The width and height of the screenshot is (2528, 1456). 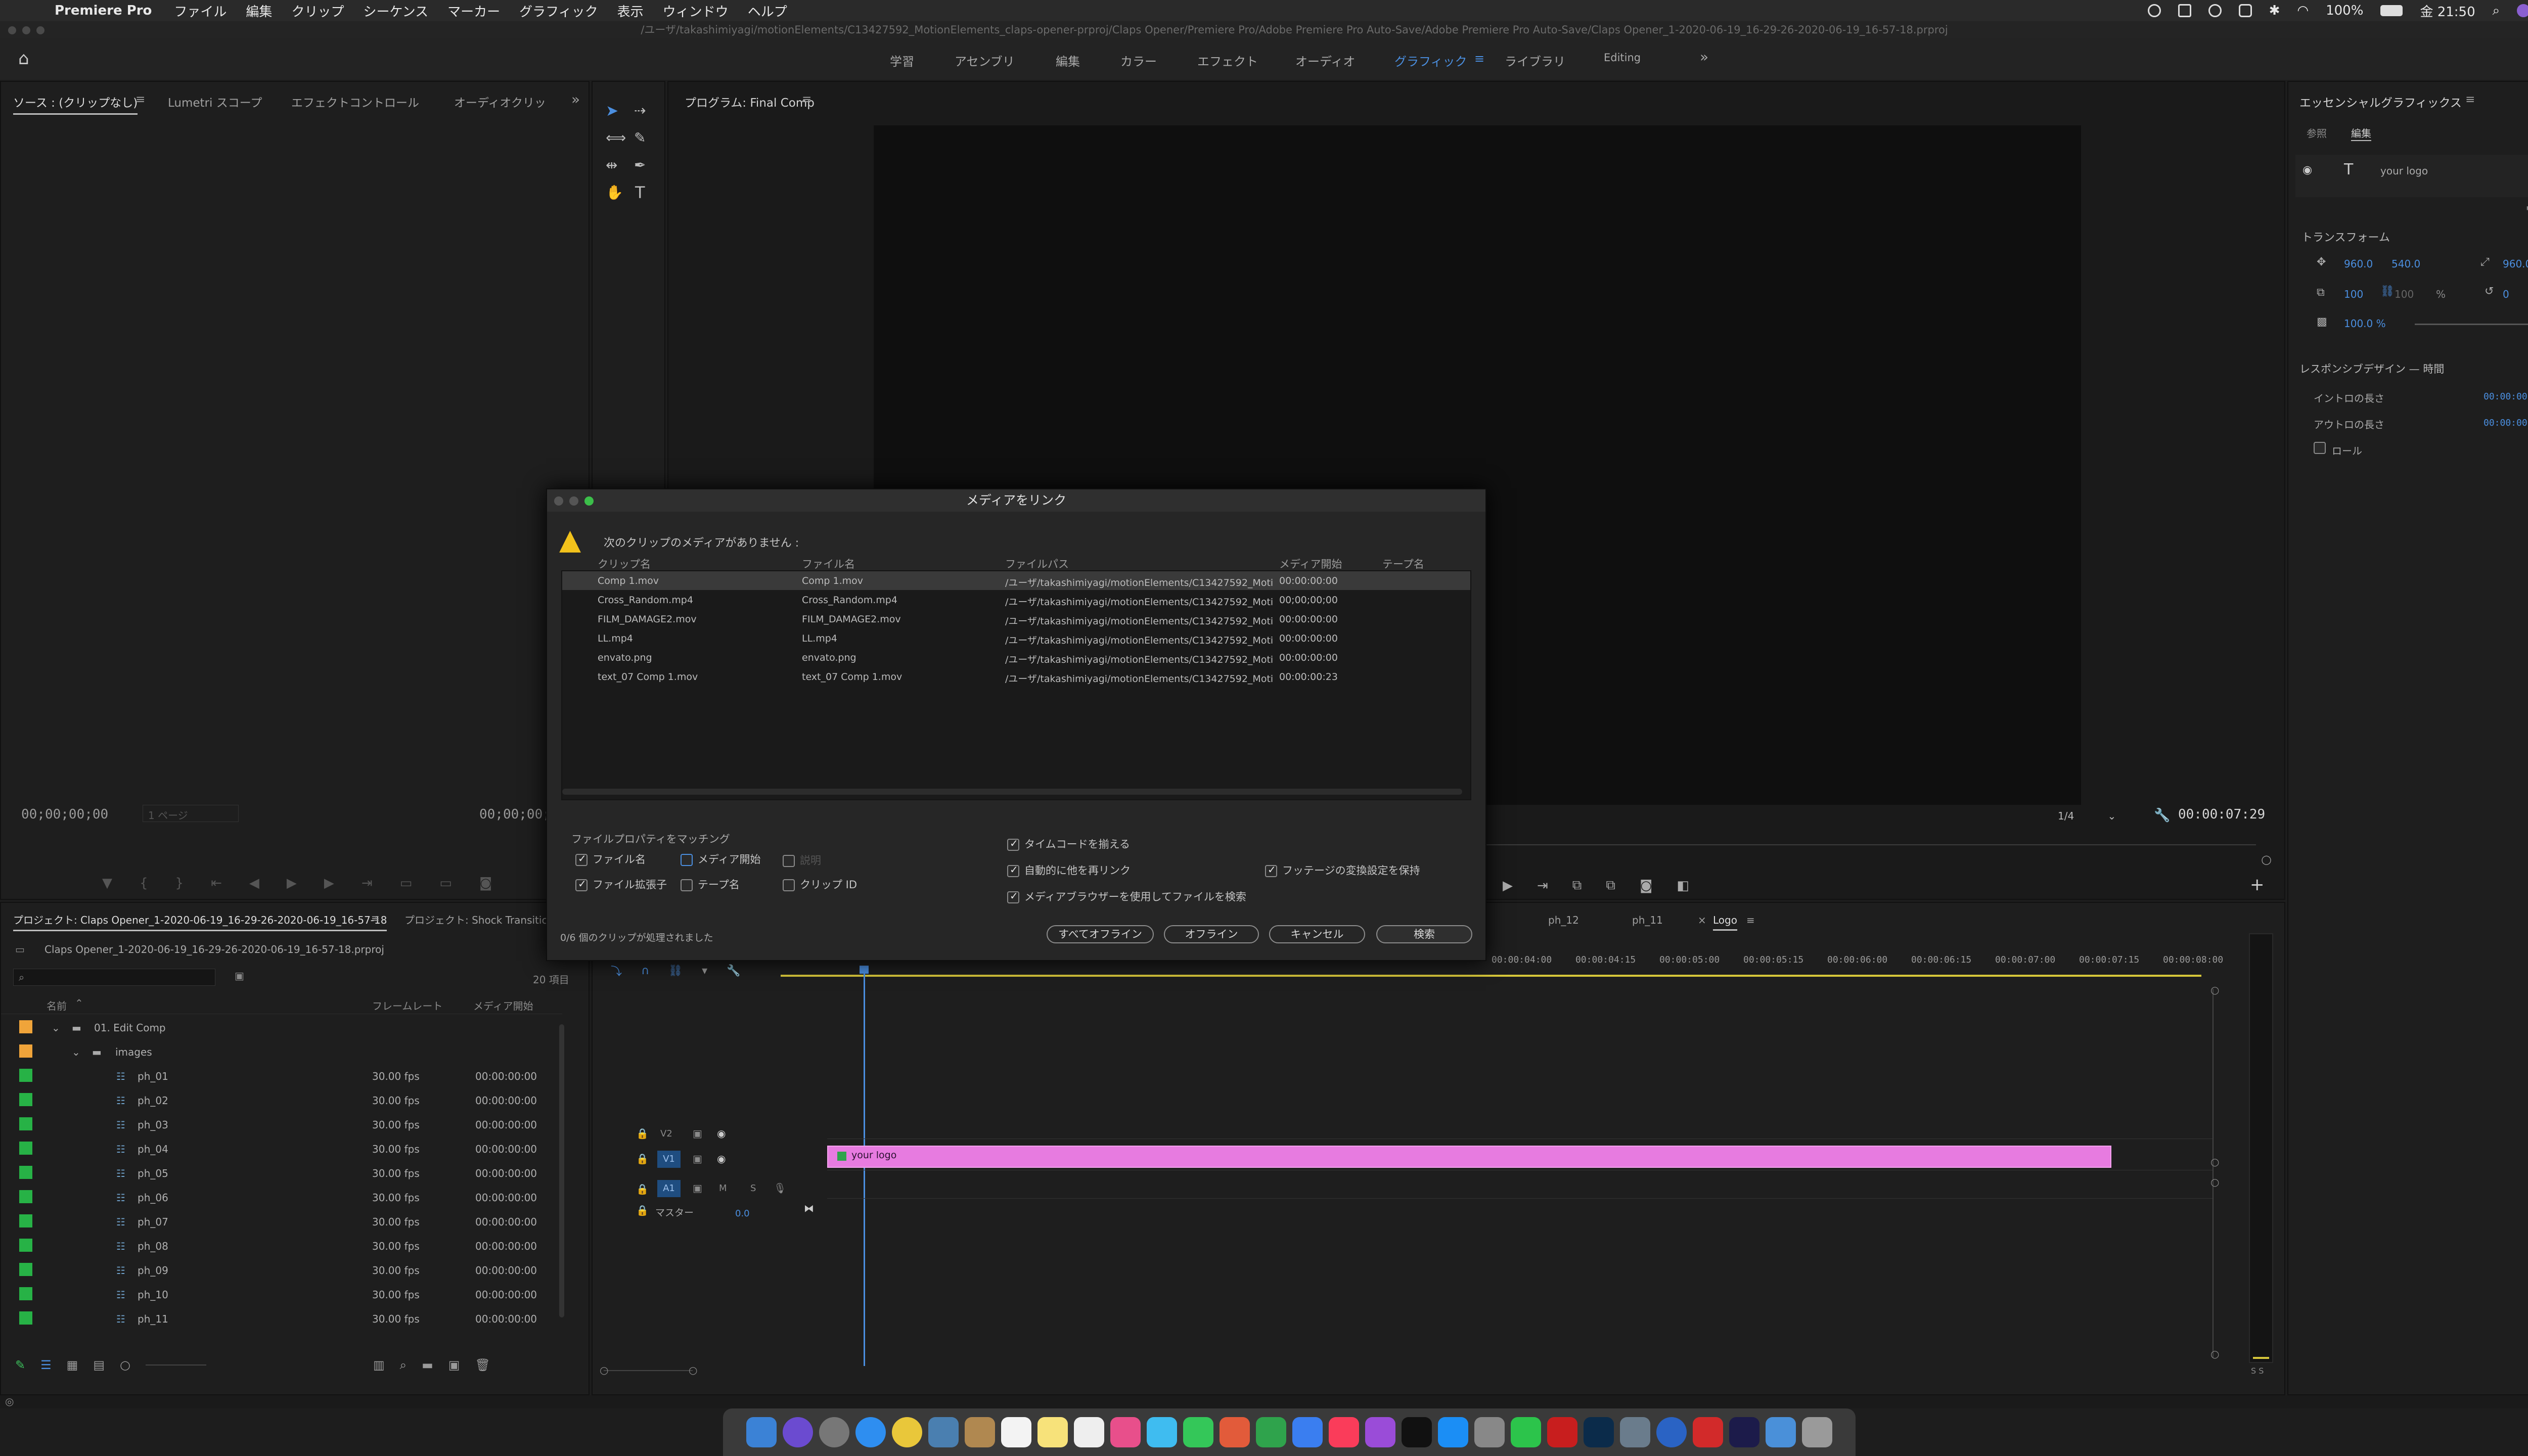 What do you see at coordinates (180, 883) in the screenshot?
I see `mark-out-icon: }` at bounding box center [180, 883].